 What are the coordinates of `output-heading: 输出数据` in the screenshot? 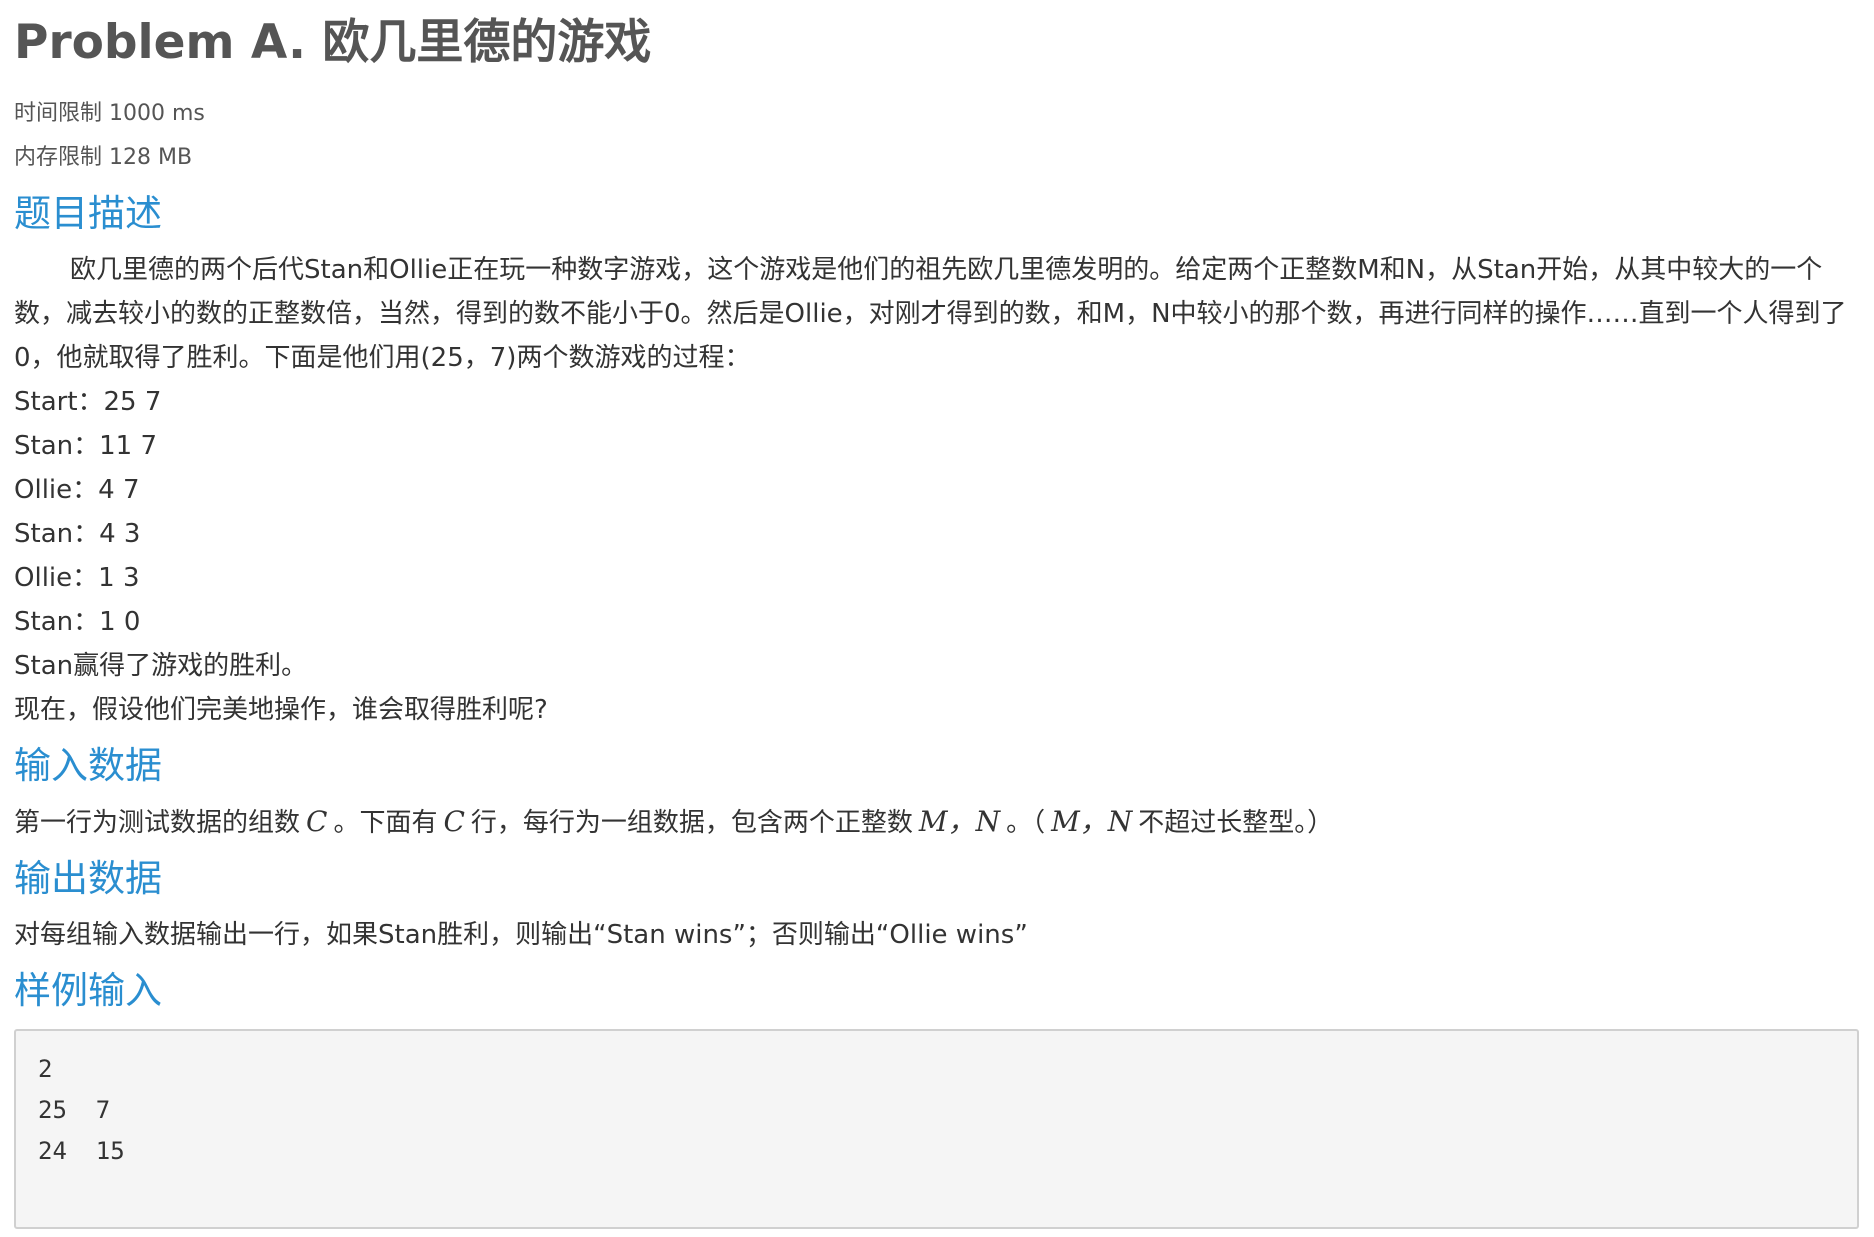 It's located at (88, 878).